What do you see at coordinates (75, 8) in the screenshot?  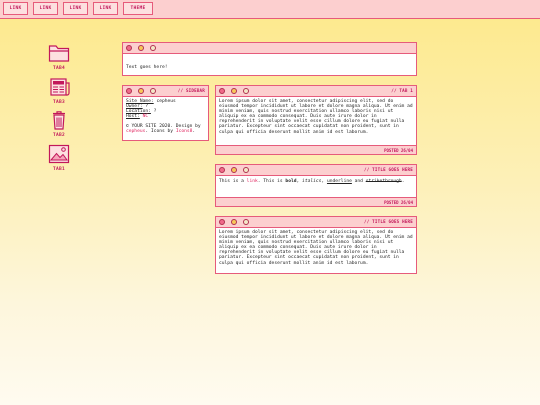 I see `nav-link-3: LINK` at bounding box center [75, 8].